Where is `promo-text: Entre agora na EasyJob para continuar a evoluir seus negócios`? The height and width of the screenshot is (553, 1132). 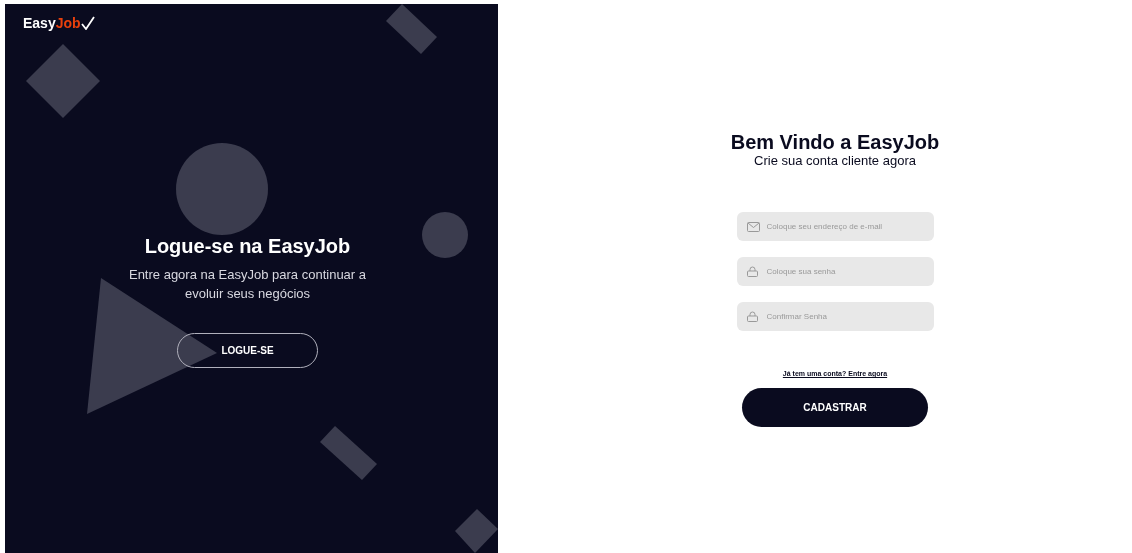 promo-text: Entre agora na EasyJob para continuar a evoluir seus negócios is located at coordinates (247, 284).